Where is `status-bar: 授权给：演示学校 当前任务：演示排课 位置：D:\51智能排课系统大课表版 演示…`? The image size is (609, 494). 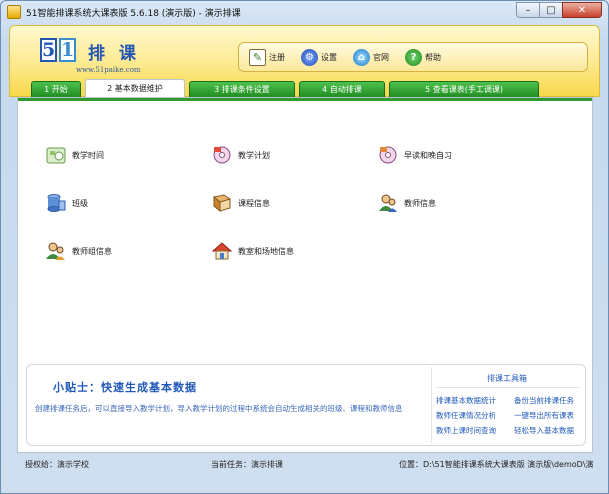 status-bar: 授权给：演示学校 当前任务：演示排课 位置：D:\51智能排课系统大课表版 演示… is located at coordinates (305, 465).